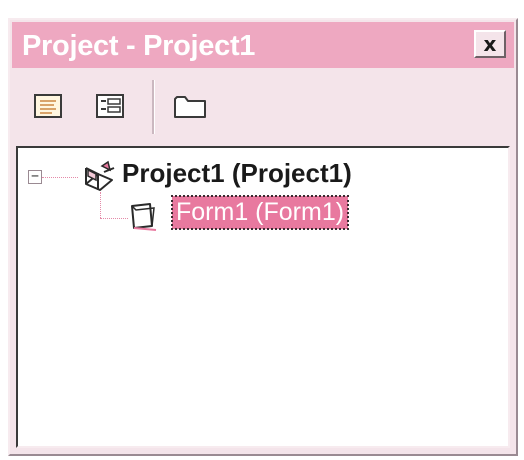 This screenshot has height=460, width=524. I want to click on view-object-icon, so click(110, 106).